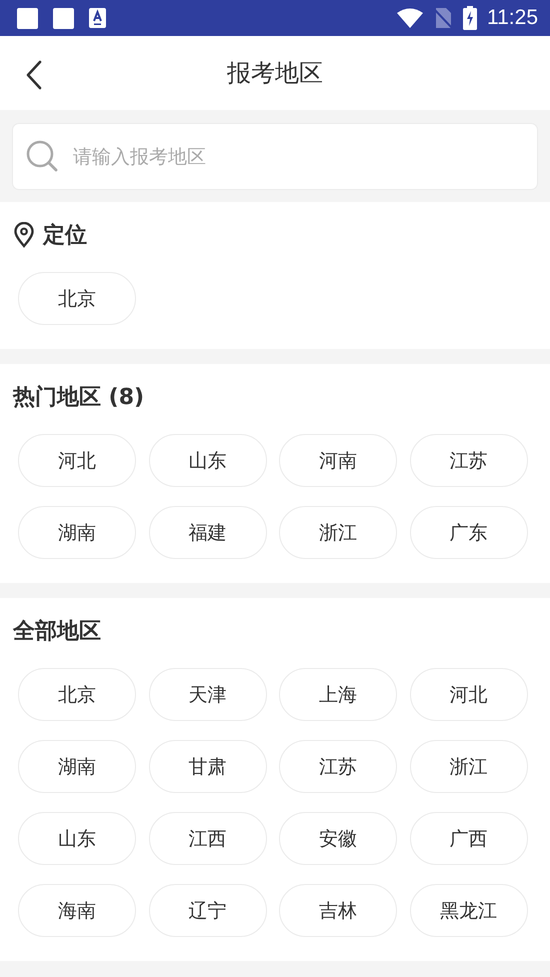 The width and height of the screenshot is (550, 977). What do you see at coordinates (207, 838) in the screenshot?
I see `region-chip: 江西` at bounding box center [207, 838].